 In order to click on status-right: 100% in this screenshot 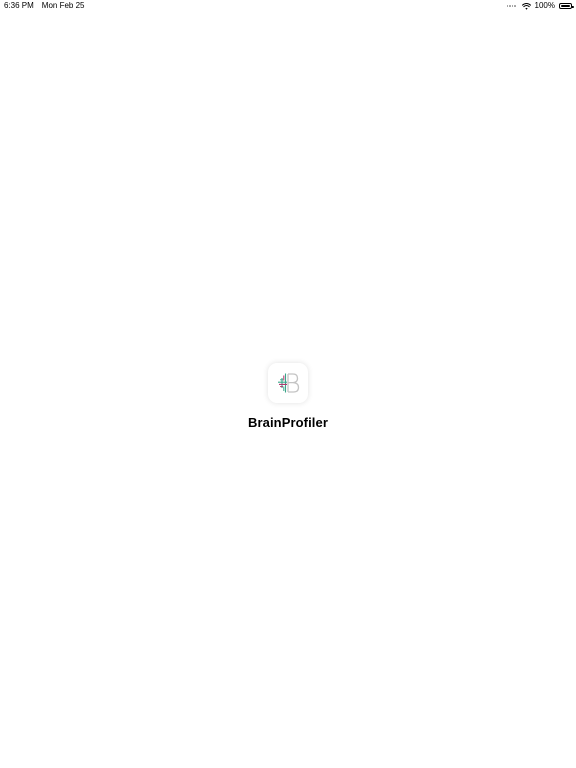, I will do `click(540, 6)`.